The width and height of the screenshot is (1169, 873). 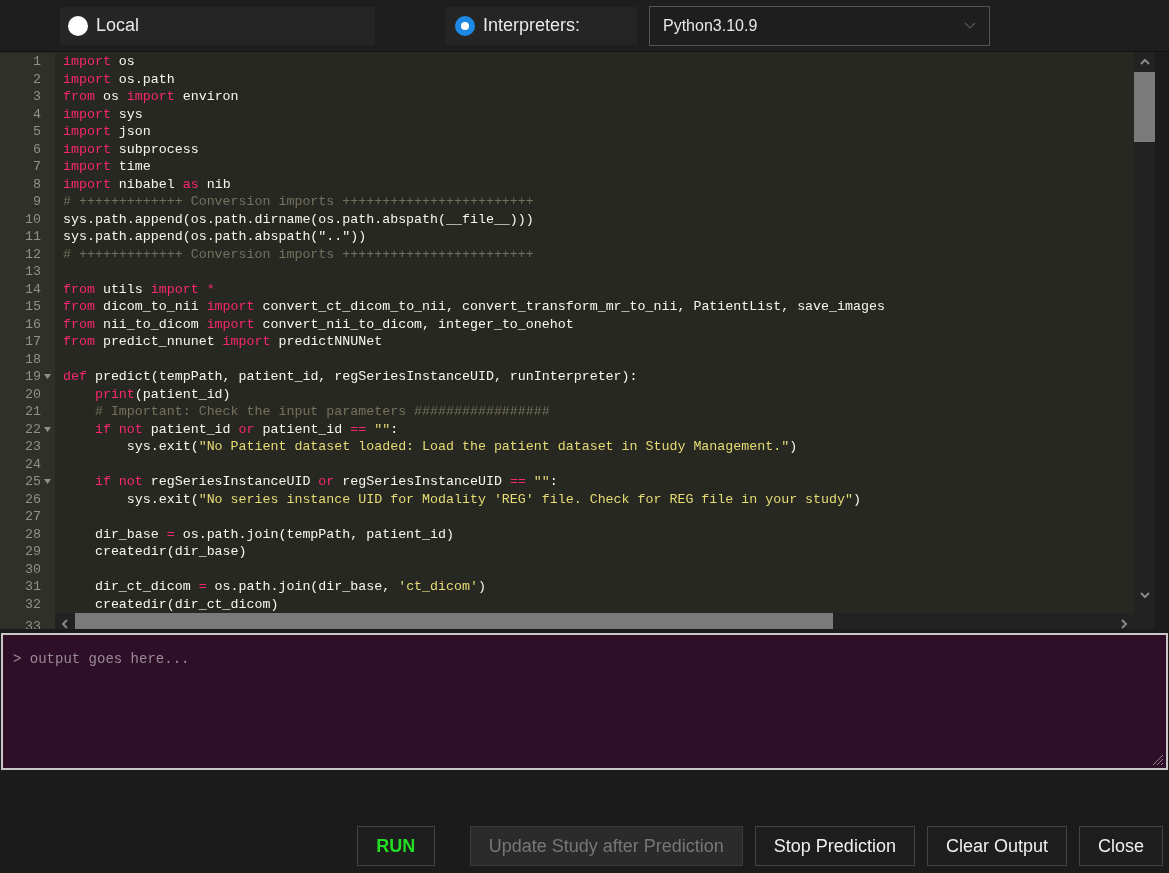 I want to click on line-number: 16, so click(x=33, y=324).